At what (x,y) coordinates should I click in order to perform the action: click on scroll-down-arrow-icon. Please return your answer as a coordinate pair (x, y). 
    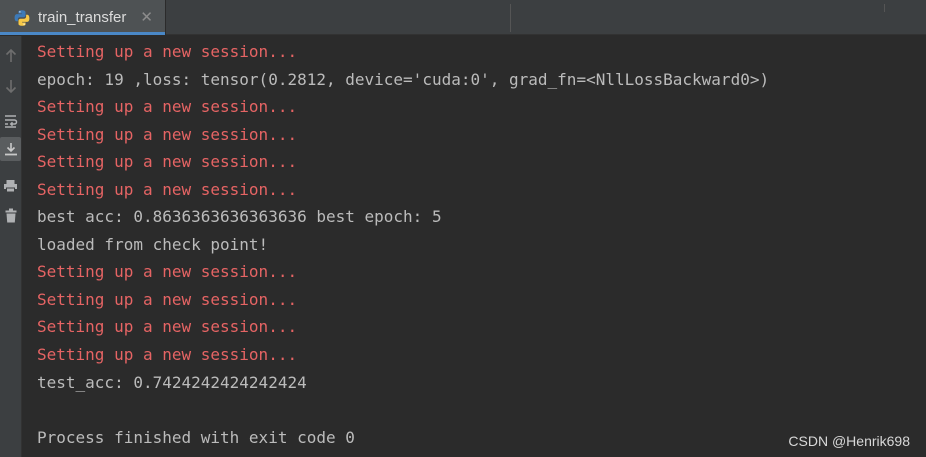
    Looking at the image, I should click on (10, 86).